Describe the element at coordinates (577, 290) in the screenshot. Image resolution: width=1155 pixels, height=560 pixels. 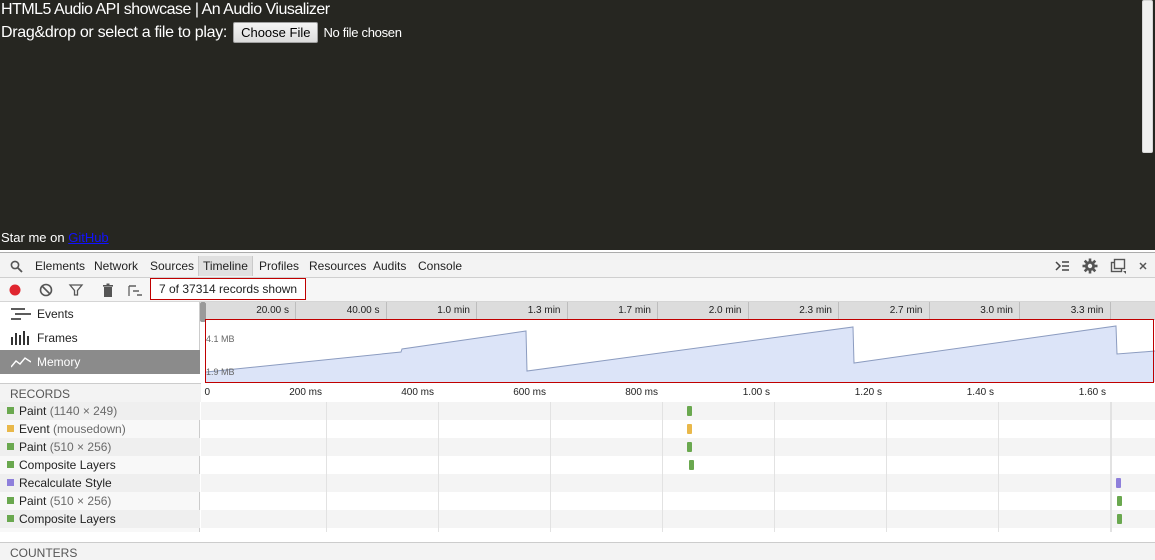
I see `timeline-toolbar: 7 of 37314 records shown` at that location.